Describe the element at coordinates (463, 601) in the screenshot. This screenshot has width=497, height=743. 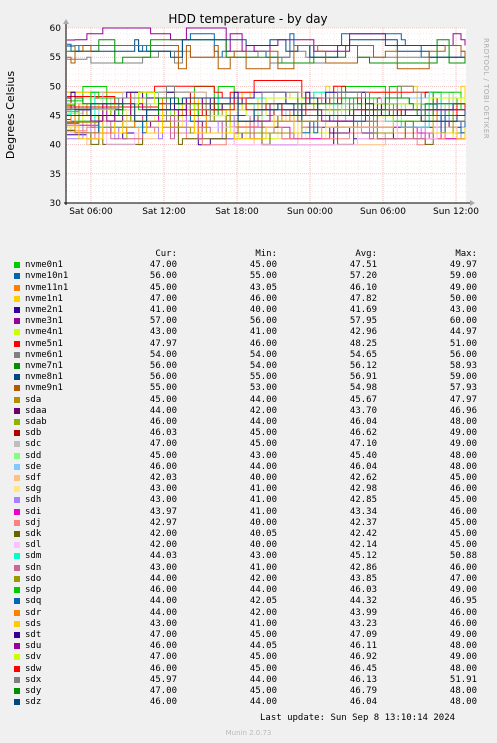
I see `legend-max-value: 46.95` at that location.